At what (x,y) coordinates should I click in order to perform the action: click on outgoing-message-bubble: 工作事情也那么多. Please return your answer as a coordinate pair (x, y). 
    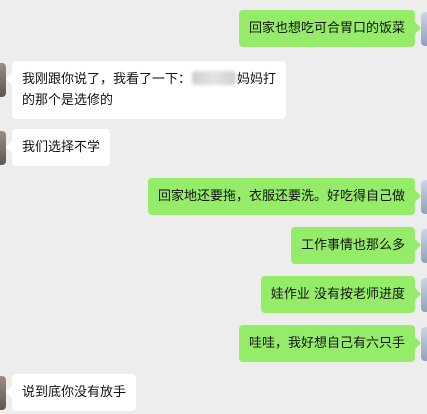
    Looking at the image, I should click on (356, 245).